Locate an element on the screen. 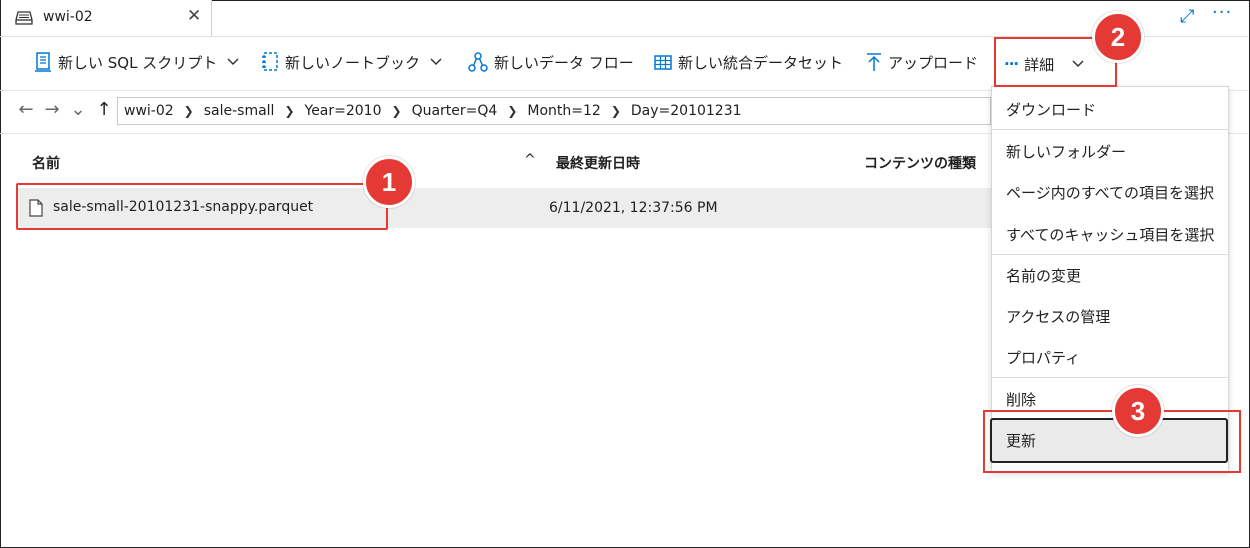 Image resolution: width=1250 pixels, height=548 pixels. new-sql-script-label: 新しい SQL スクリプト is located at coordinates (138, 62).